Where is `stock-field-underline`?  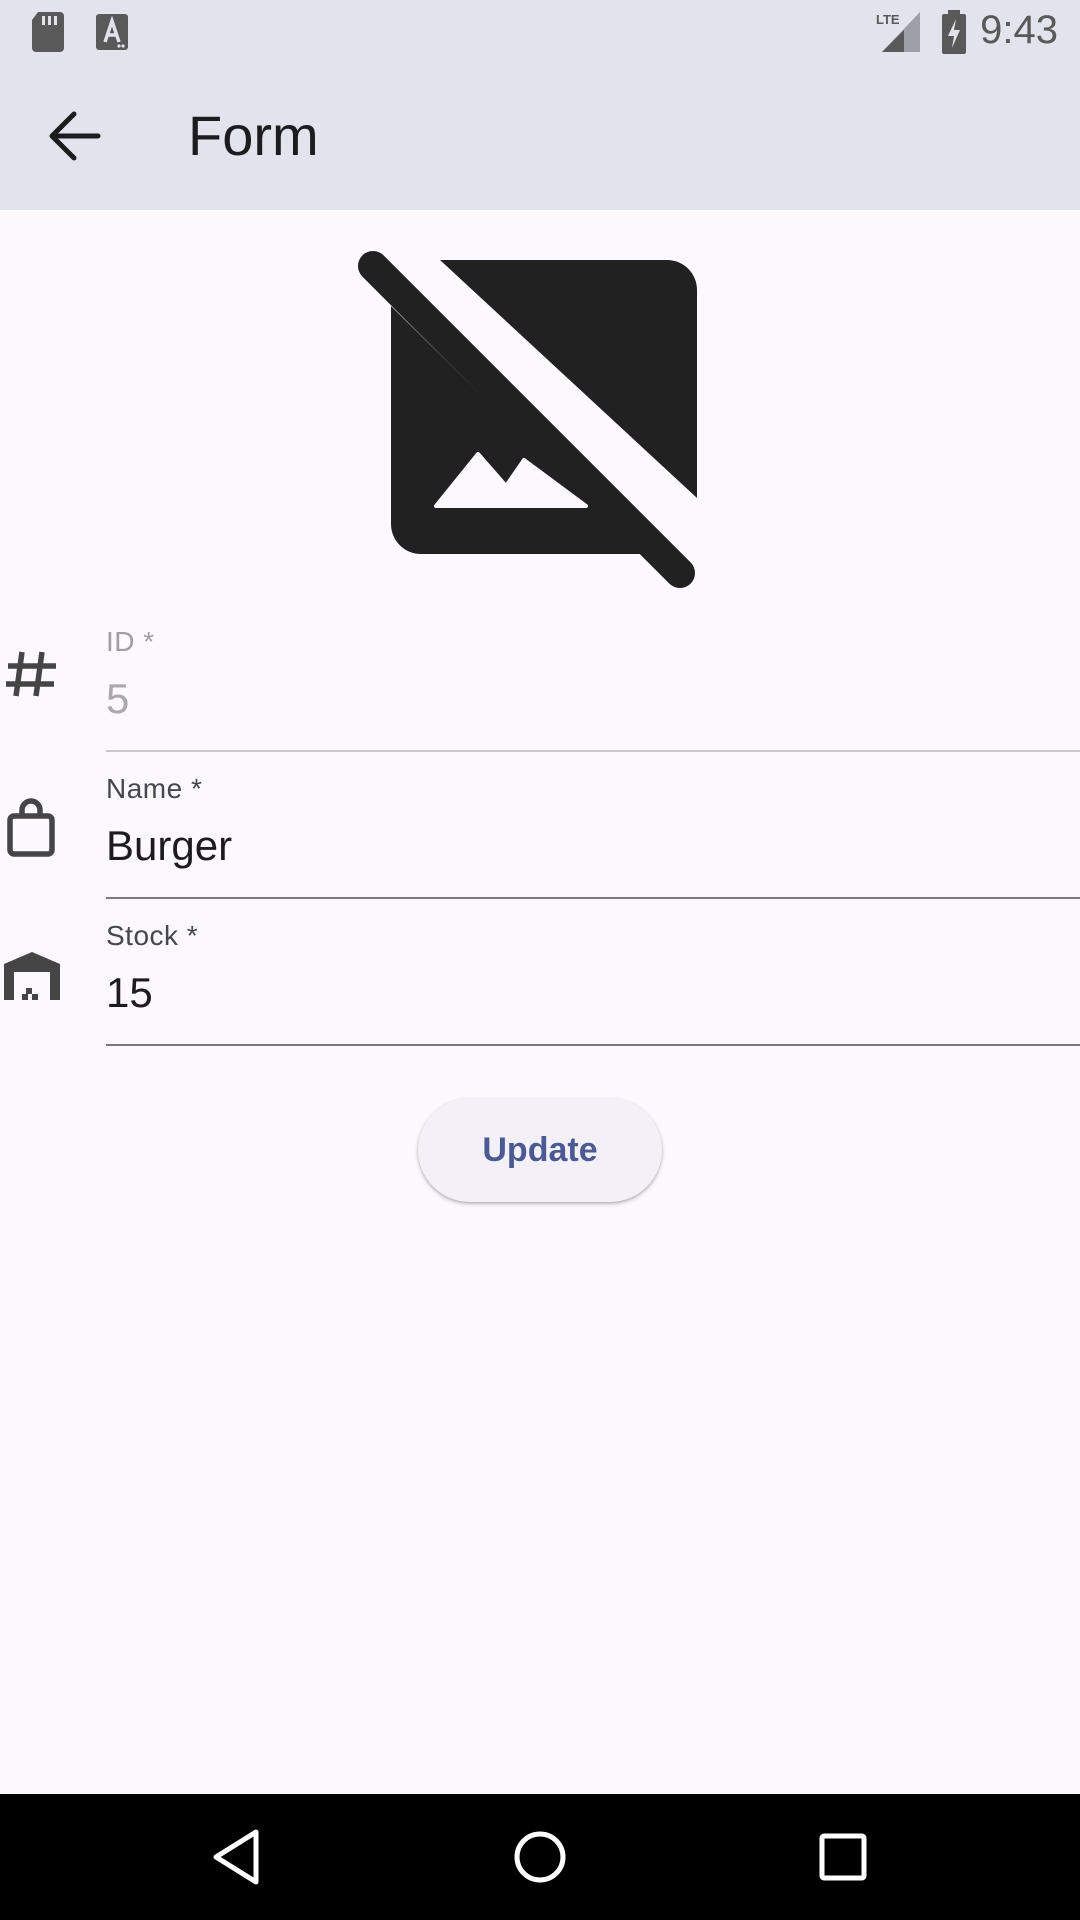
stock-field-underline is located at coordinates (593, 1045).